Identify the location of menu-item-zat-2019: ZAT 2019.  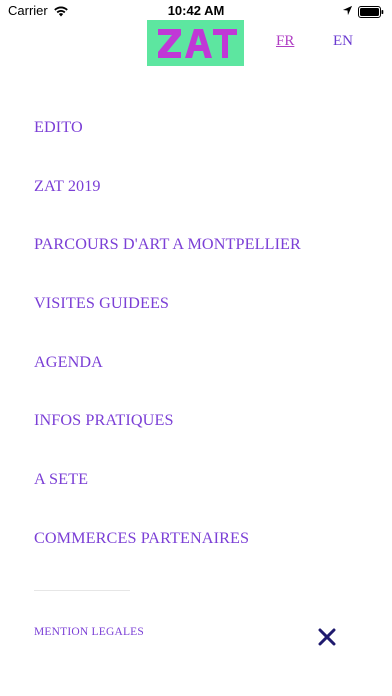
(204, 204).